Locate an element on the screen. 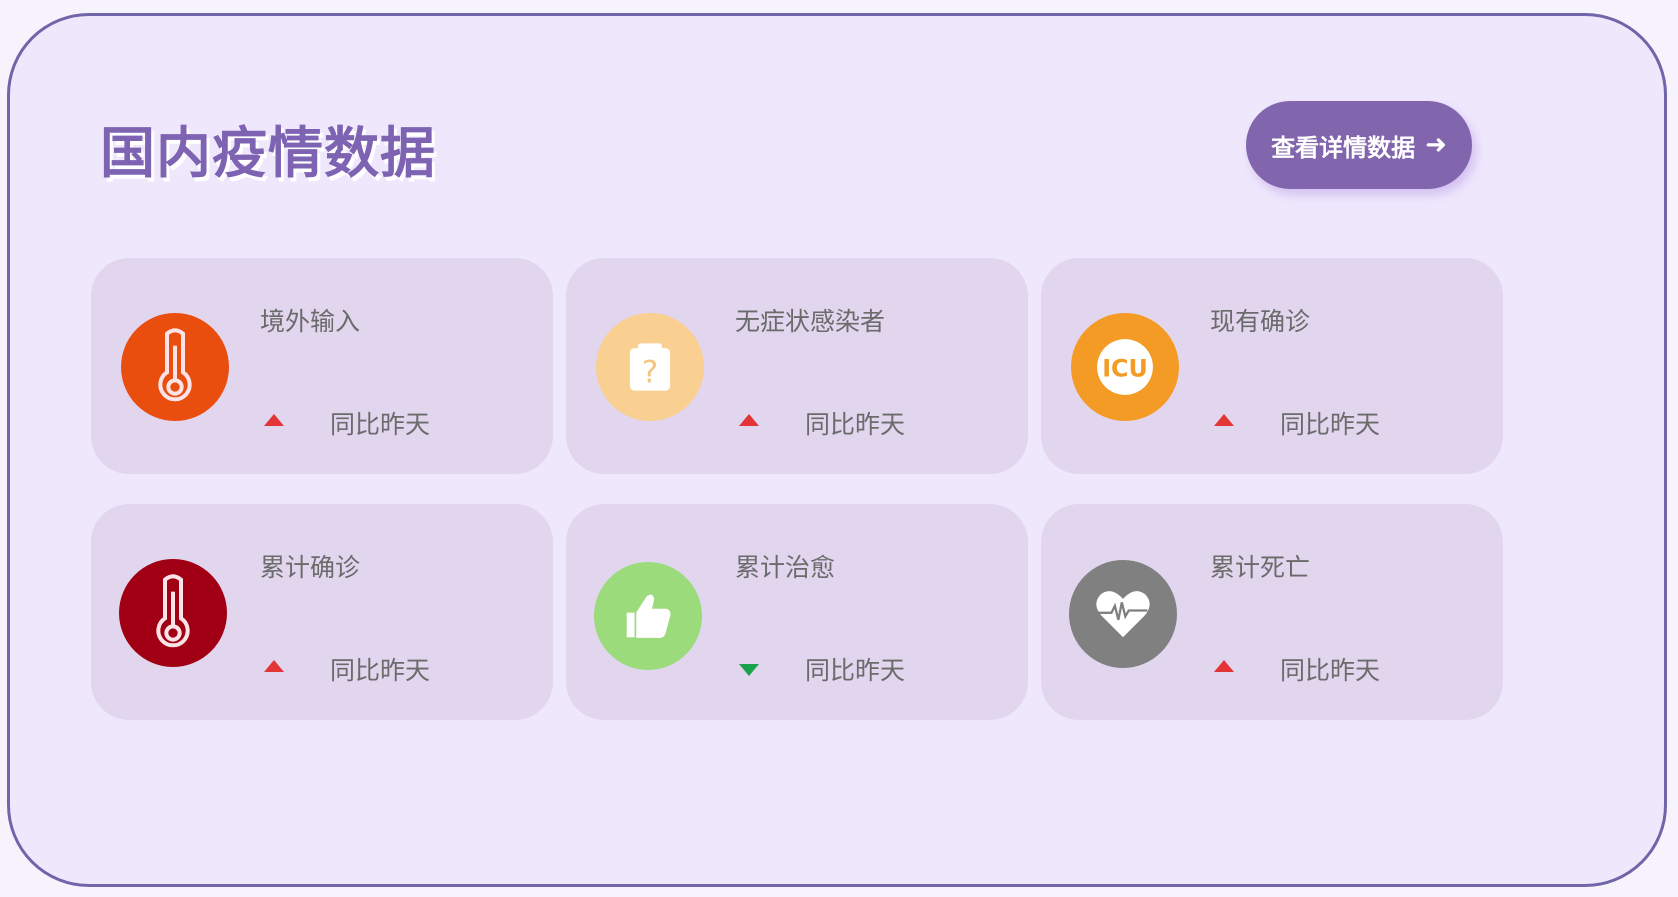  stat-card-total-confirmed: 累计确诊 同比昨天 is located at coordinates (322, 612).